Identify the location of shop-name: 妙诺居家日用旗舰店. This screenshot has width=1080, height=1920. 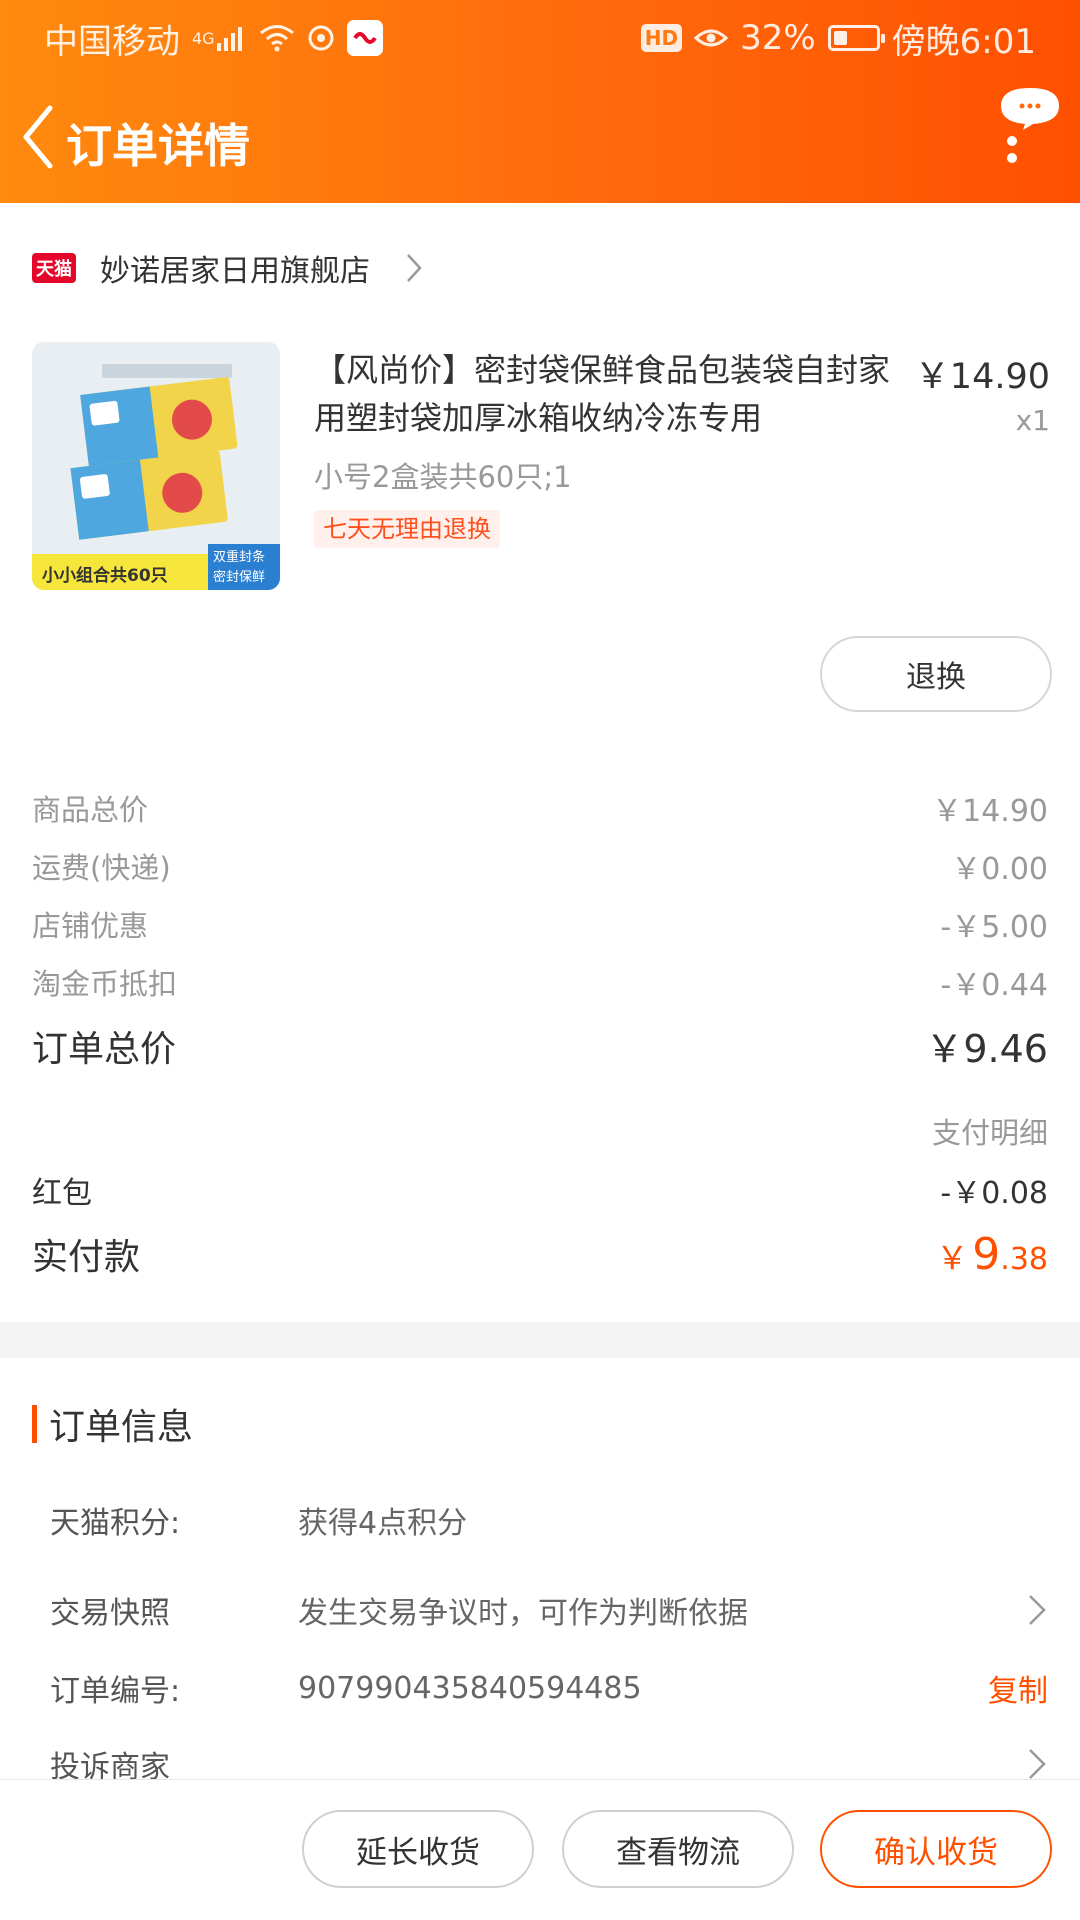
(235, 271).